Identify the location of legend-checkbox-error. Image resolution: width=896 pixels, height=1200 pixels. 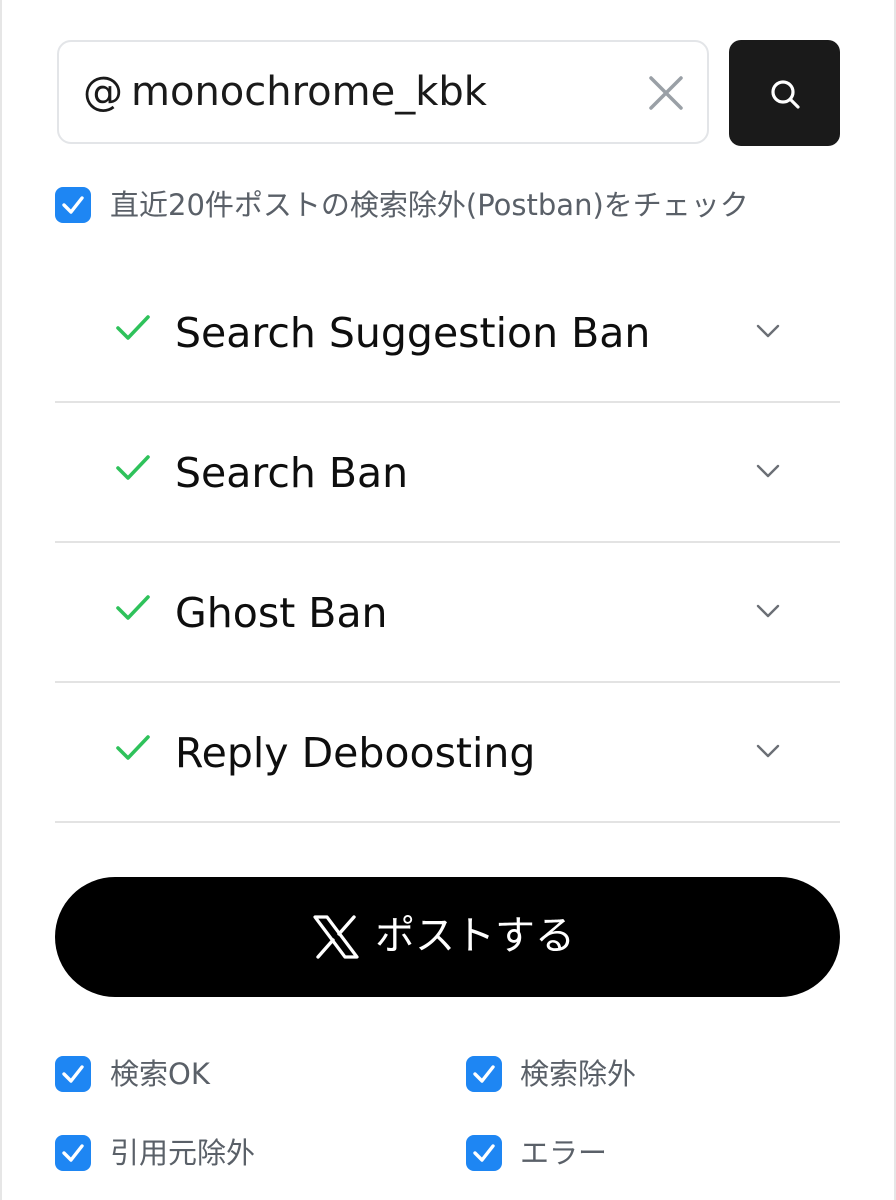
(484, 1153).